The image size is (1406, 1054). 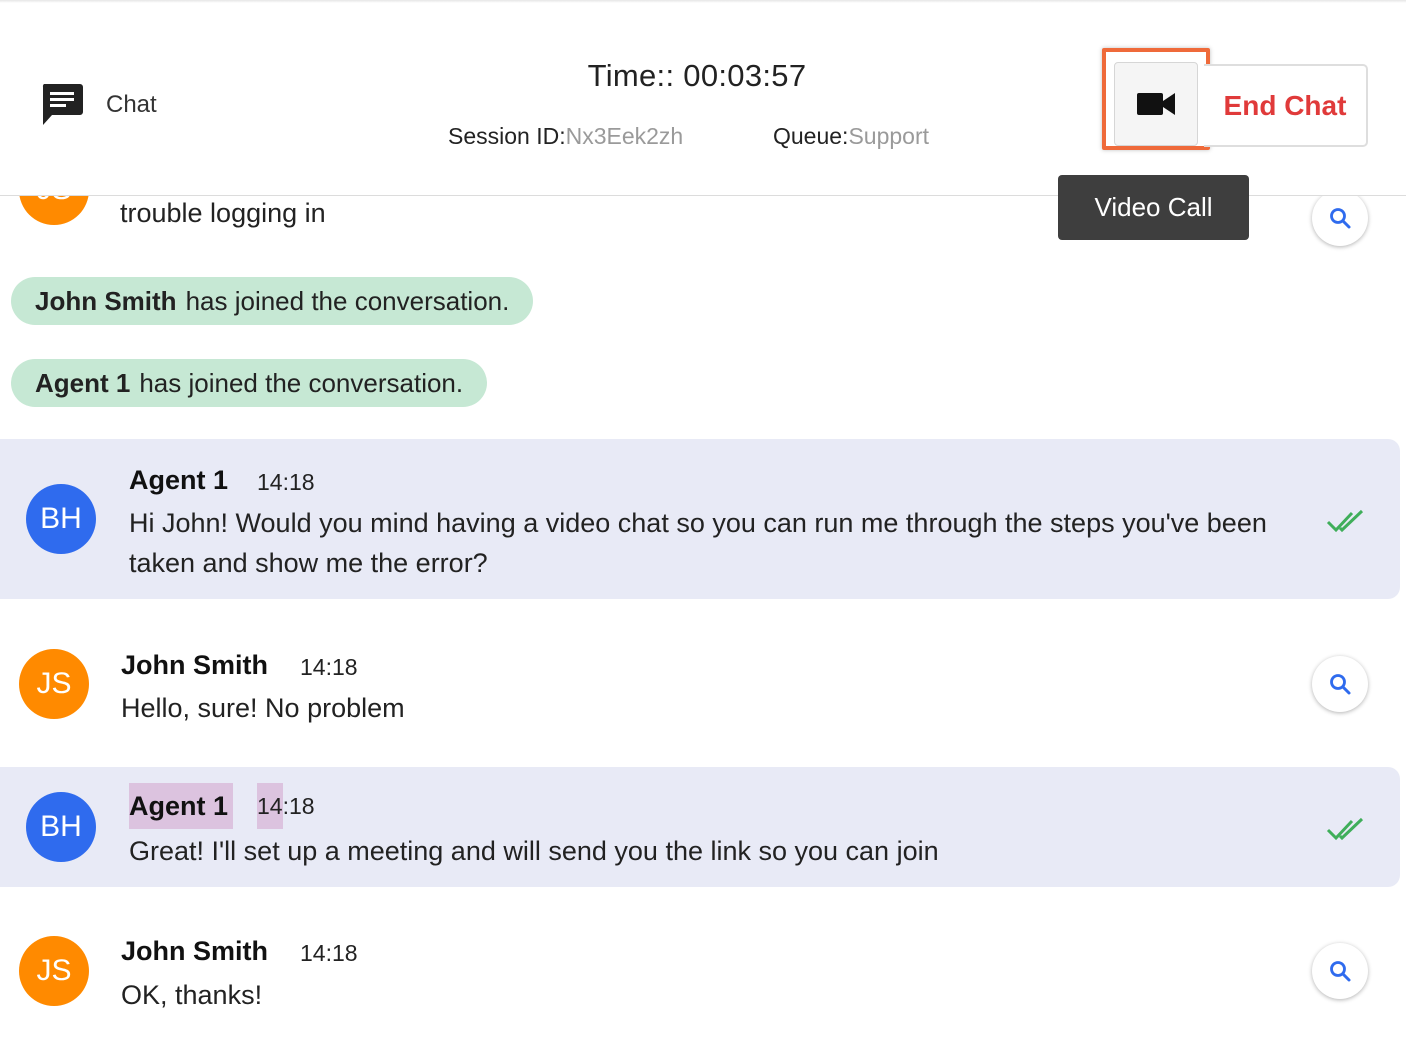 I want to click on queue-info: Queue:Support, so click(x=851, y=136).